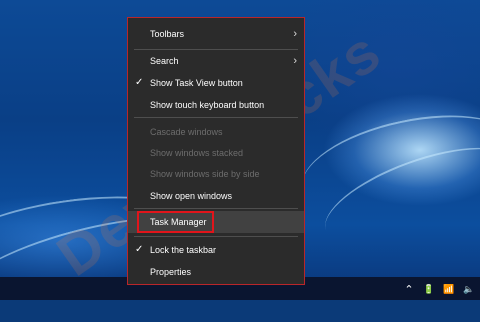 This screenshot has height=322, width=480. What do you see at coordinates (449, 289) in the screenshot?
I see `wifi-icon: 📶` at bounding box center [449, 289].